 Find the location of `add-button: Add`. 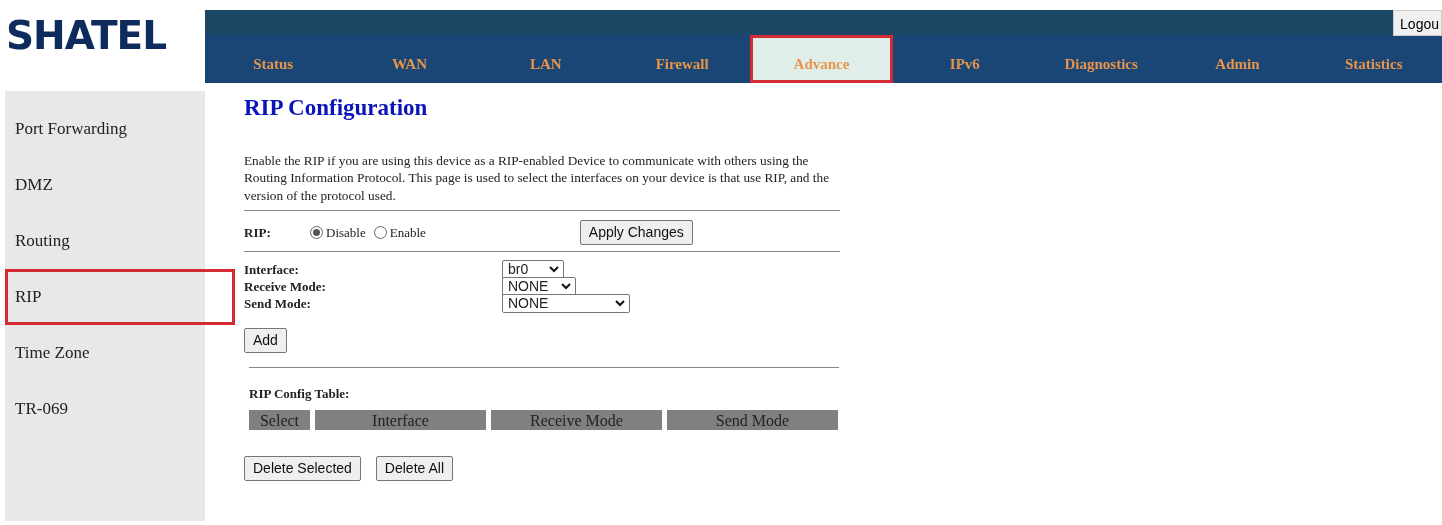

add-button: Add is located at coordinates (265, 341).